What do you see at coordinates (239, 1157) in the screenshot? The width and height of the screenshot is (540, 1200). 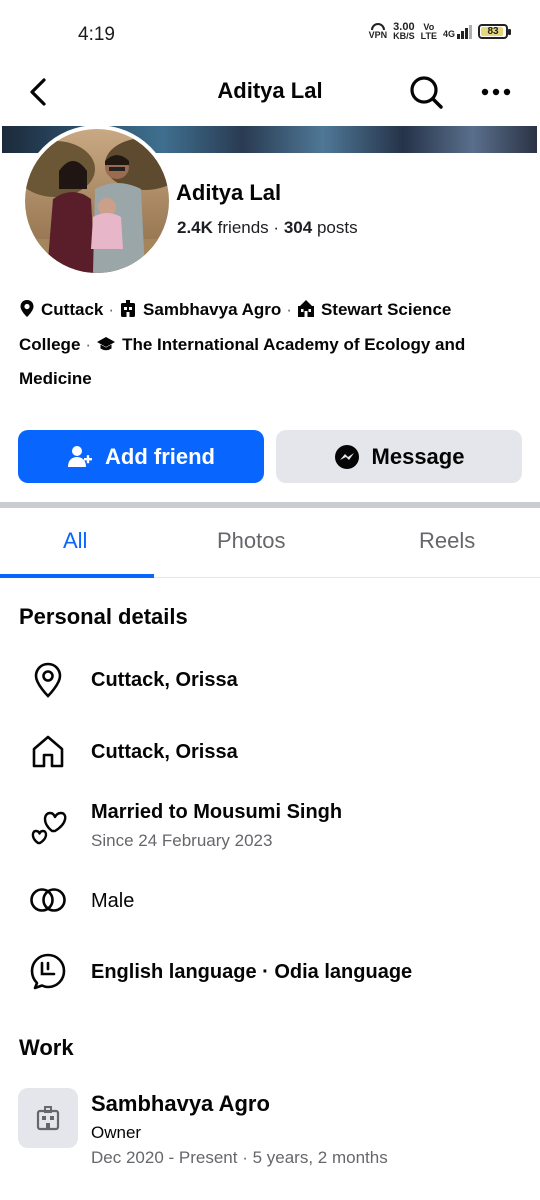 I see `work-period: Dec 2020 - Present · 5 years, 2 months` at bounding box center [239, 1157].